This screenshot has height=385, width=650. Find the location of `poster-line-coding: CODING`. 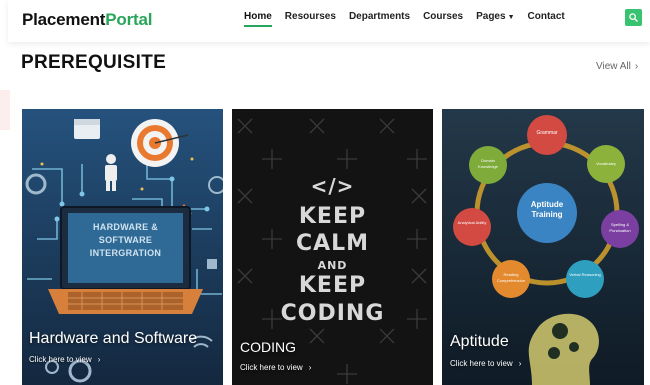

poster-line-coding: CODING is located at coordinates (332, 313).